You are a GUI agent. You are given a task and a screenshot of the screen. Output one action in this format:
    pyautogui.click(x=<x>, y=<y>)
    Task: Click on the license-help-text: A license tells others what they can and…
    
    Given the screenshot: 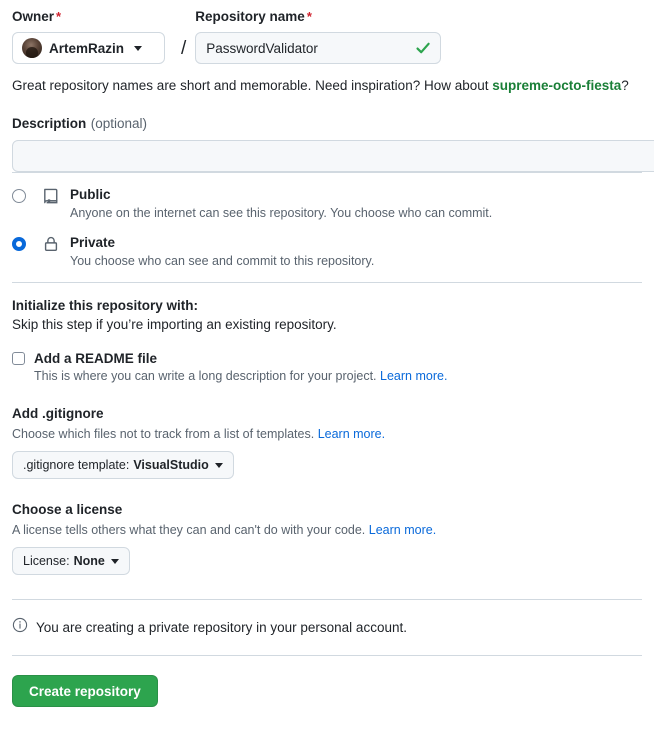 What is the action you would take?
    pyautogui.click(x=189, y=530)
    